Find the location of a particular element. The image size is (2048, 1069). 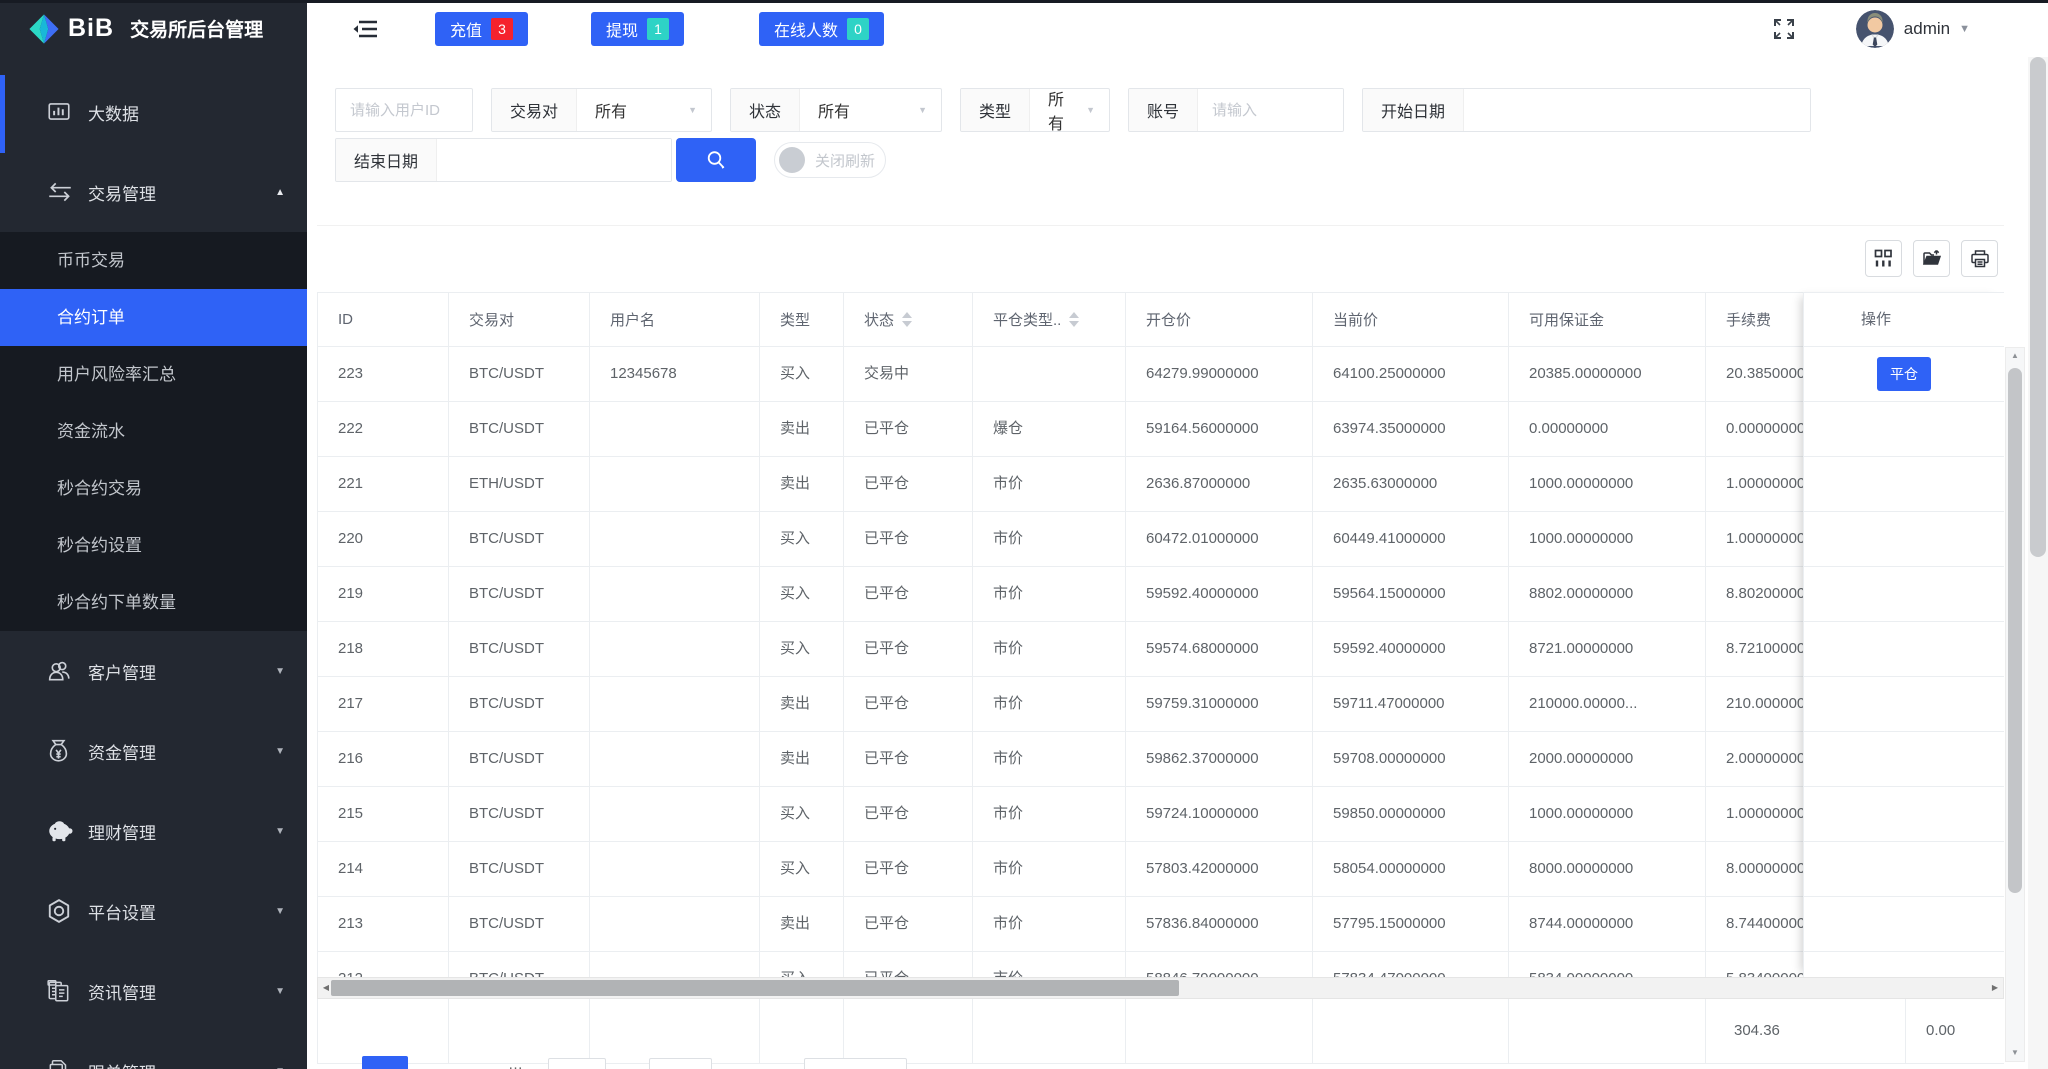

cell-id: 222 is located at coordinates (383, 429).